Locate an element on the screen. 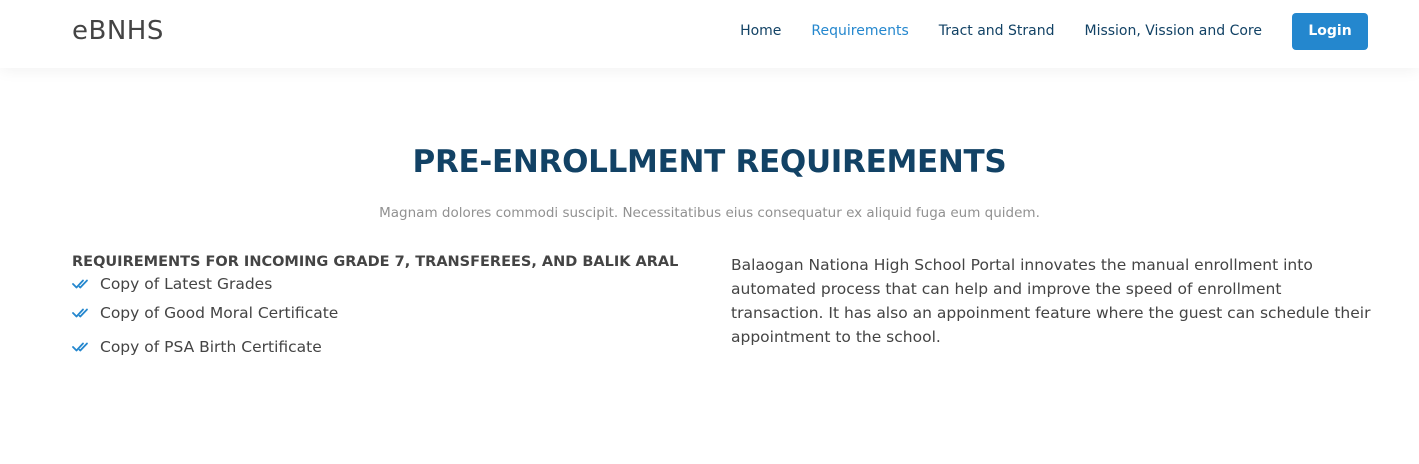  list-item-label: Copy of Good Moral Certificate is located at coordinates (219, 313).